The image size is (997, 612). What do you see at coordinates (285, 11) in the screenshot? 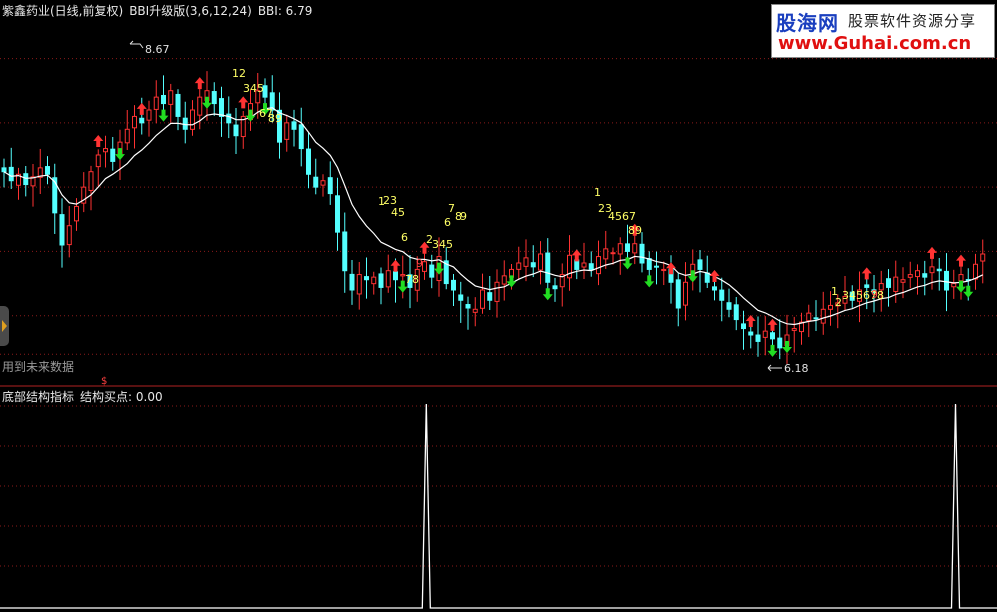
I see `bbi-value: BBI: 6.79` at bounding box center [285, 11].